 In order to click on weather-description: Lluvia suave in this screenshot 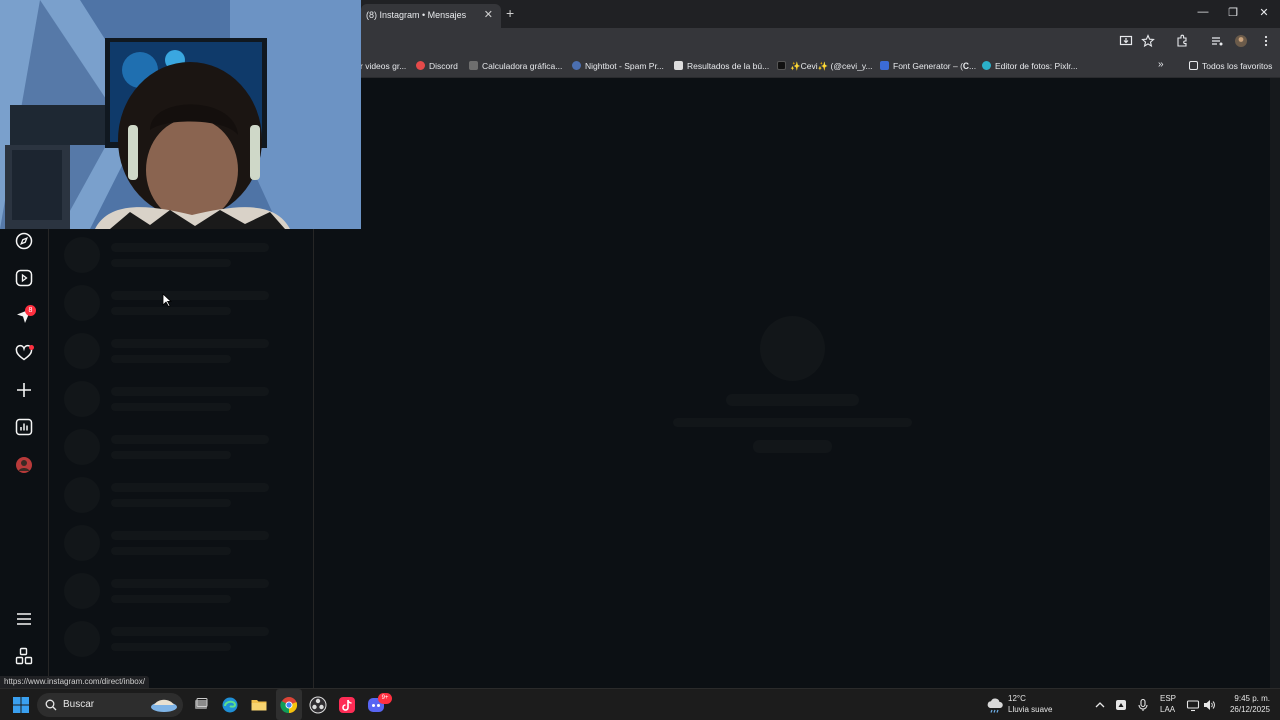, I will do `click(1030, 709)`.